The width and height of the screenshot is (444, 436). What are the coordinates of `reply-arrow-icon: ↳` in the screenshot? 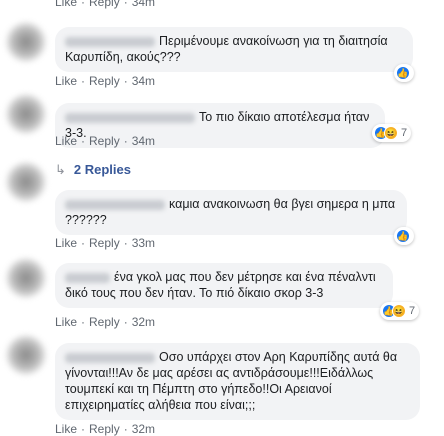 It's located at (60, 169).